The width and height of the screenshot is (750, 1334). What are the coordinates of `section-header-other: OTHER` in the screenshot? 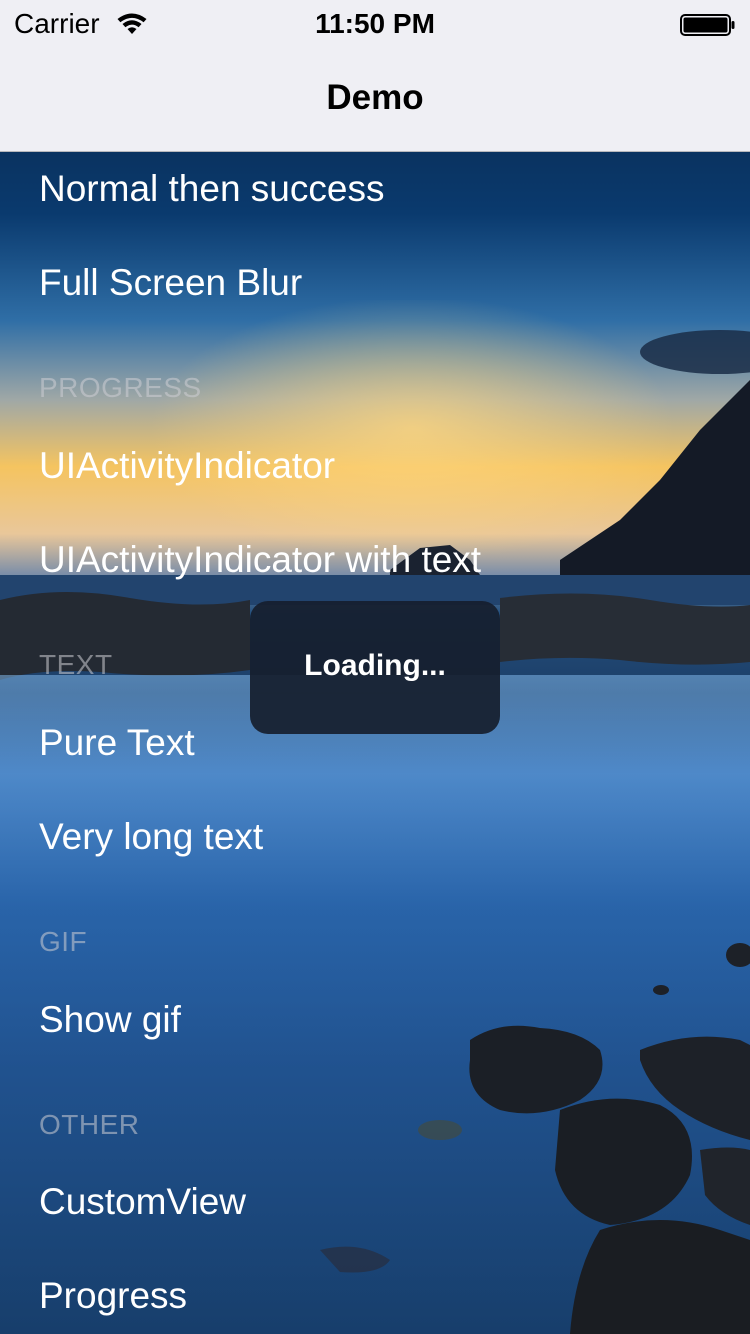 It's located at (89, 1124).